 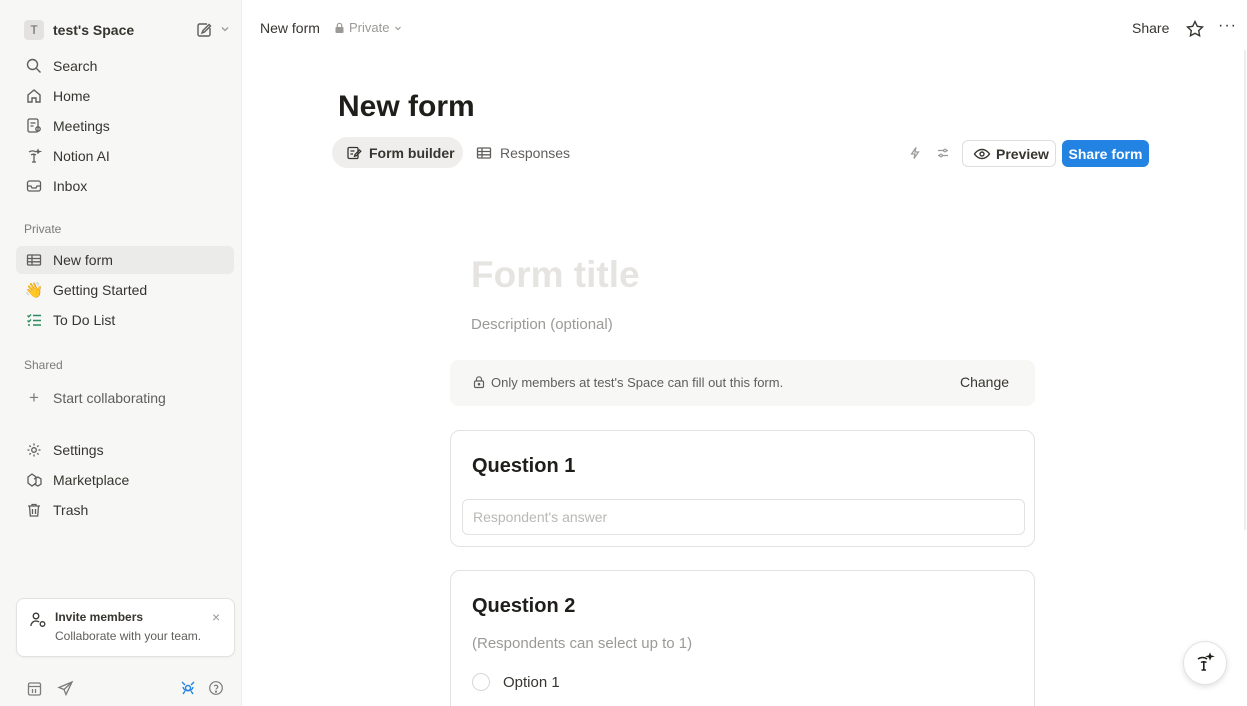 What do you see at coordinates (481, 682) in the screenshot?
I see `radio-icon` at bounding box center [481, 682].